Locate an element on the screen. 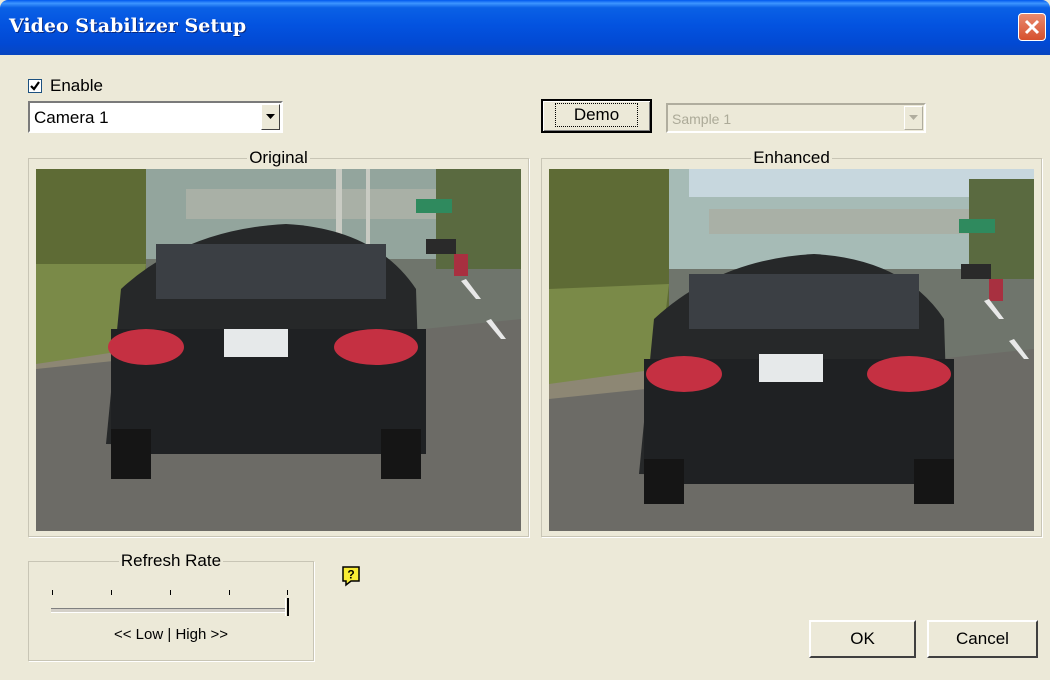 The width and height of the screenshot is (1050, 680). window-title: Video Stabilizer Setup is located at coordinates (128, 26).